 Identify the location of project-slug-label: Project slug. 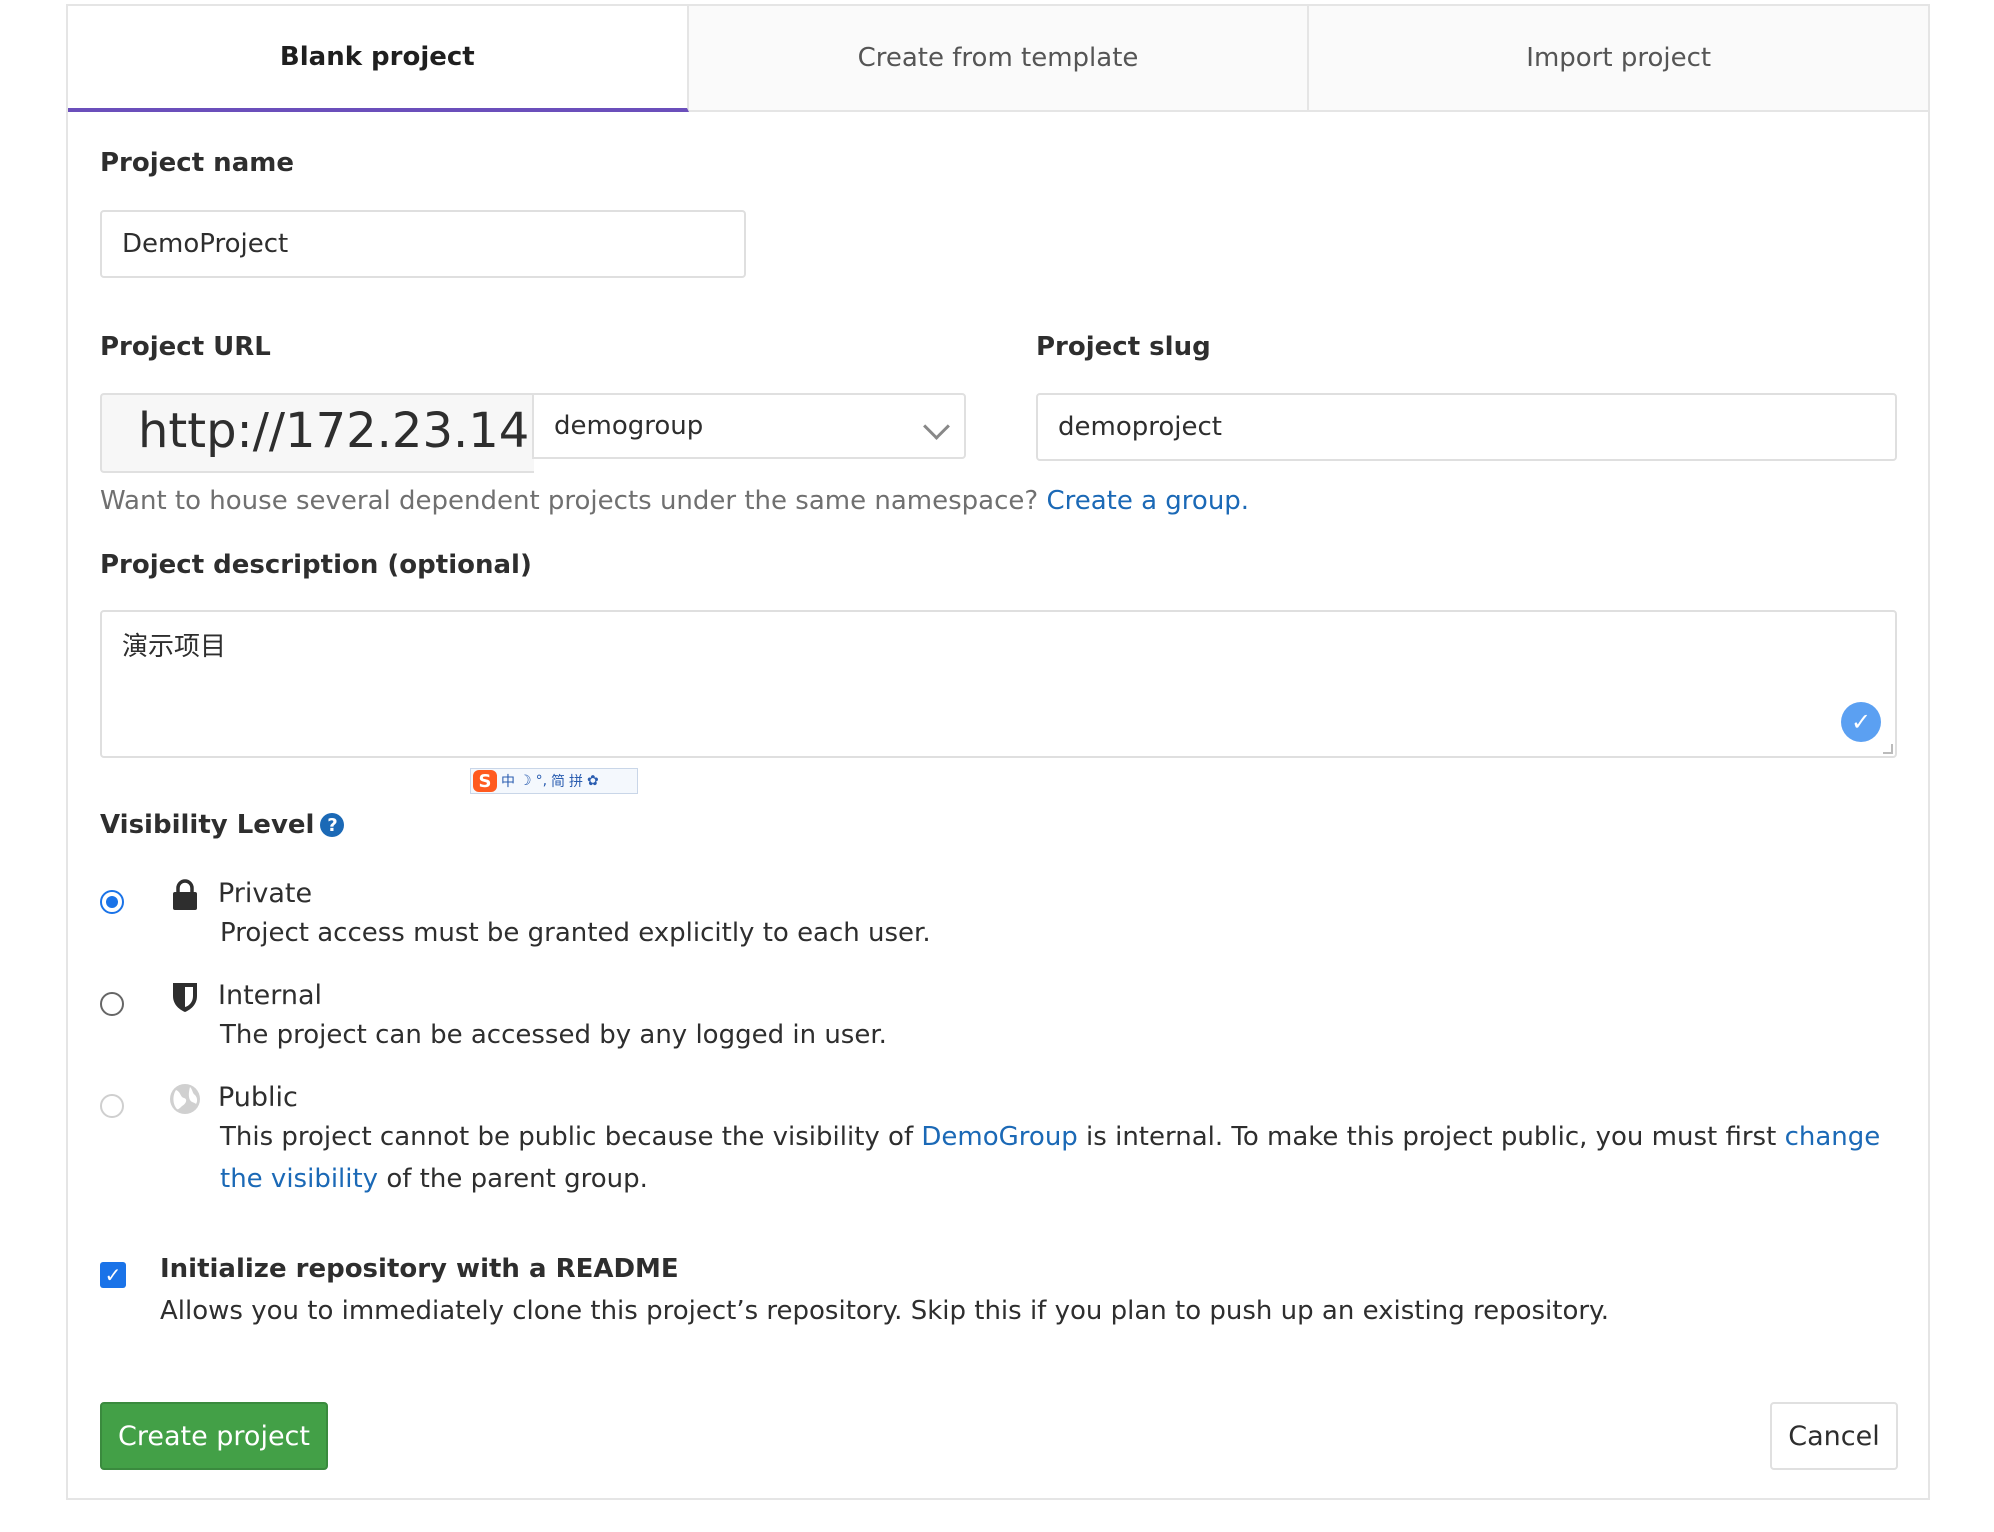
(1123, 347).